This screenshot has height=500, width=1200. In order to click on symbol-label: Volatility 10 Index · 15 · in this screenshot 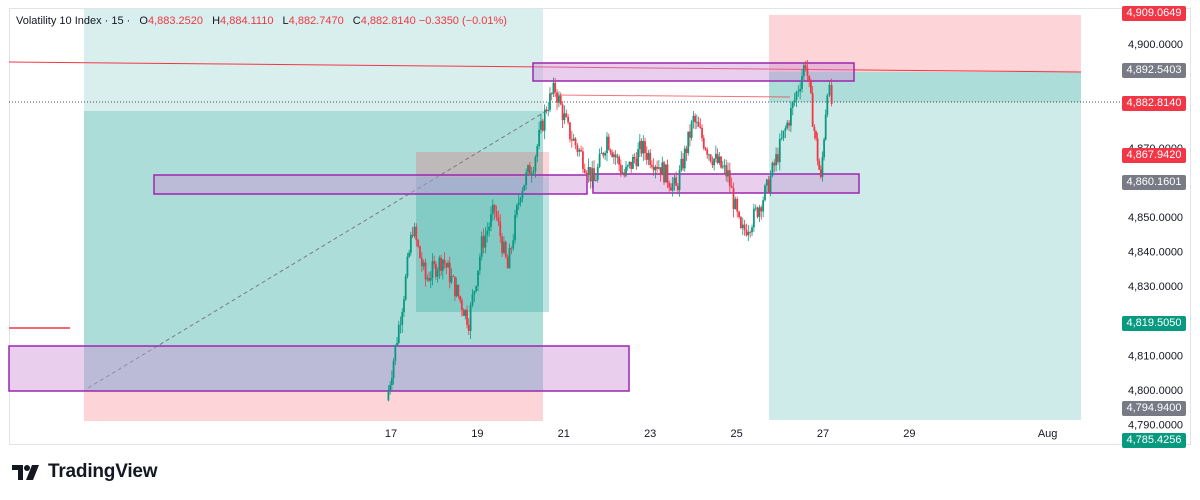, I will do `click(73, 21)`.